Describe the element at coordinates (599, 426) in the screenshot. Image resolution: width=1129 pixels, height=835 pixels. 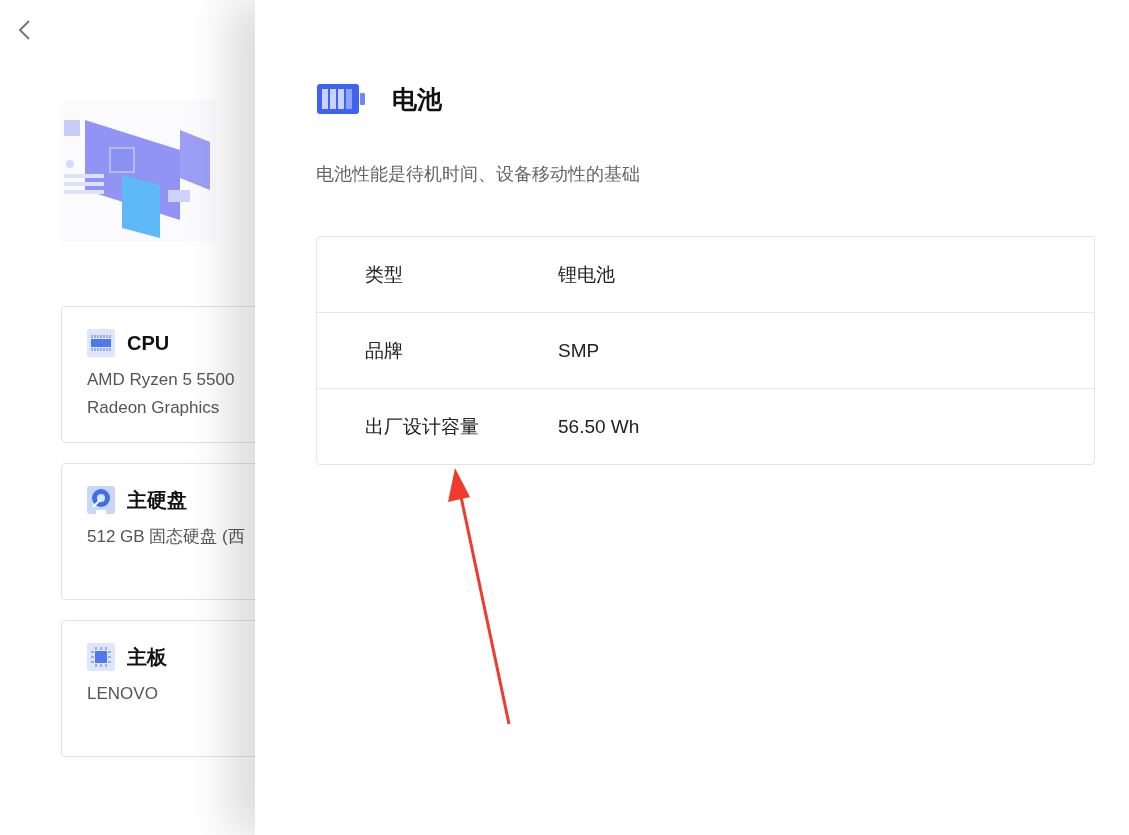
I see `spec-value: 56.50 Wh` at that location.